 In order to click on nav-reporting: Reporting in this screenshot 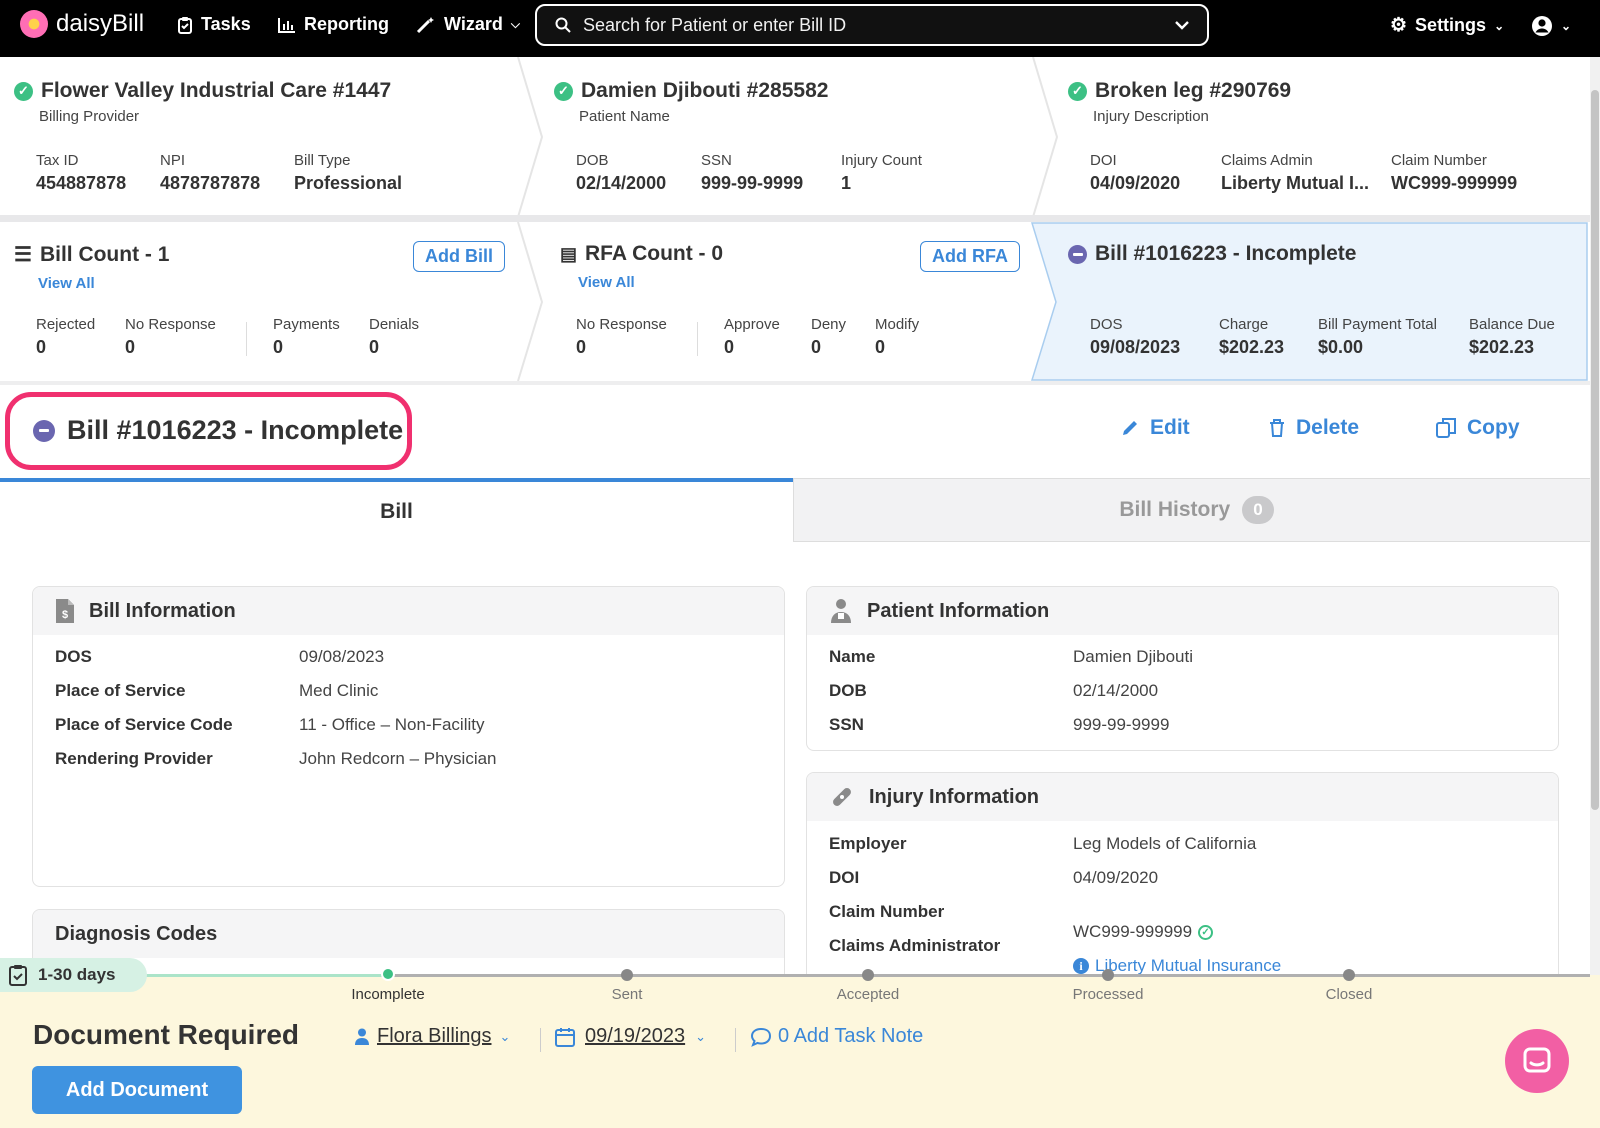, I will do `click(333, 24)`.